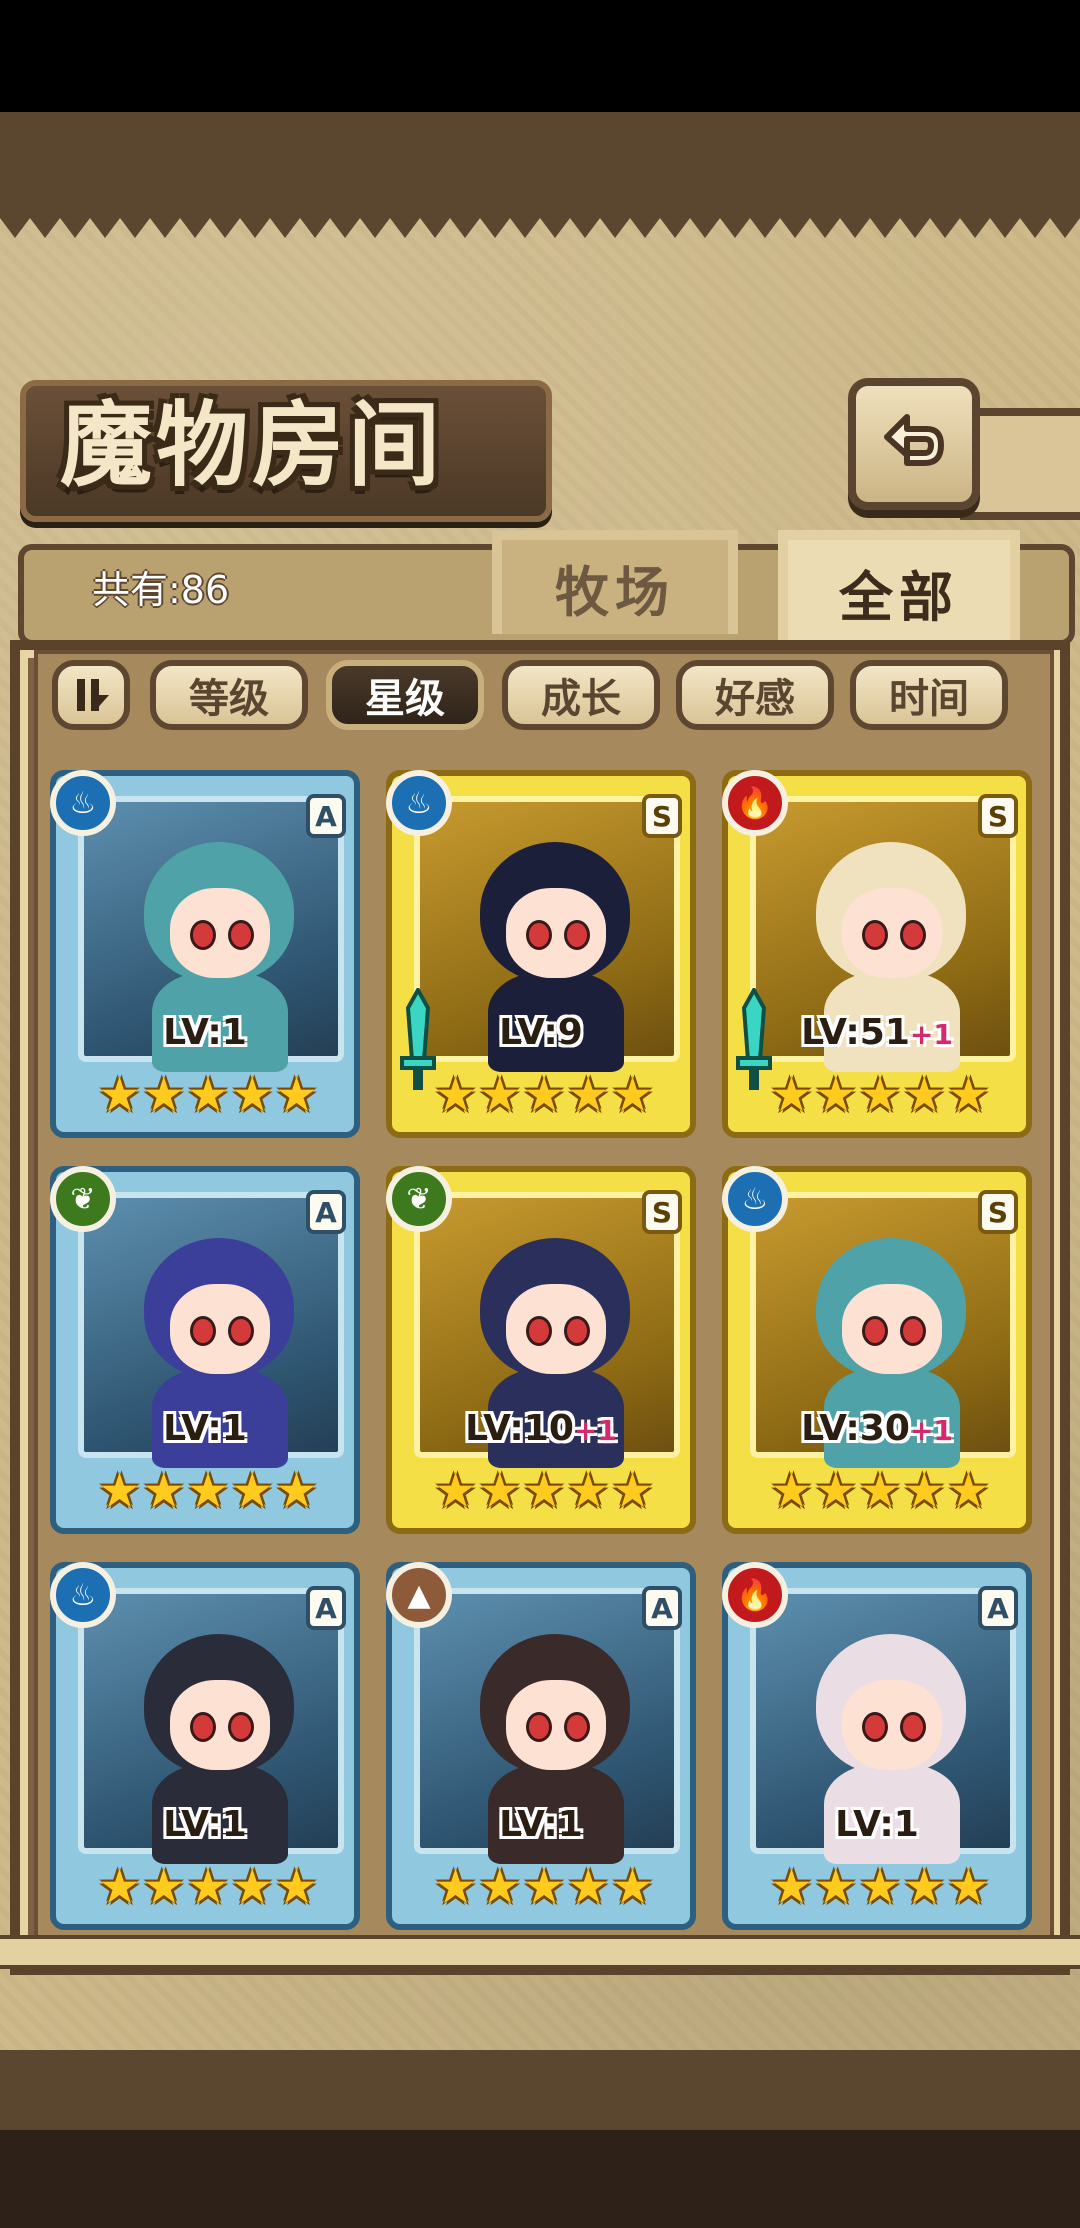 The height and width of the screenshot is (2228, 1080). Describe the element at coordinates (755, 695) in the screenshot. I see `sort-affection-button: 好感` at that location.